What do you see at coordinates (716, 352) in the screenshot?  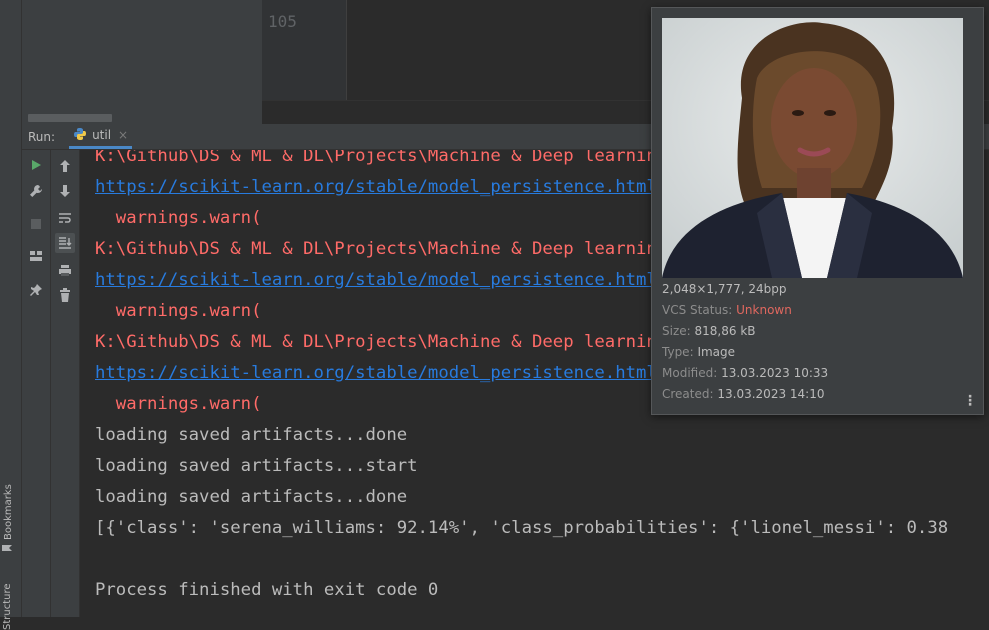 I see `type-value: Image` at bounding box center [716, 352].